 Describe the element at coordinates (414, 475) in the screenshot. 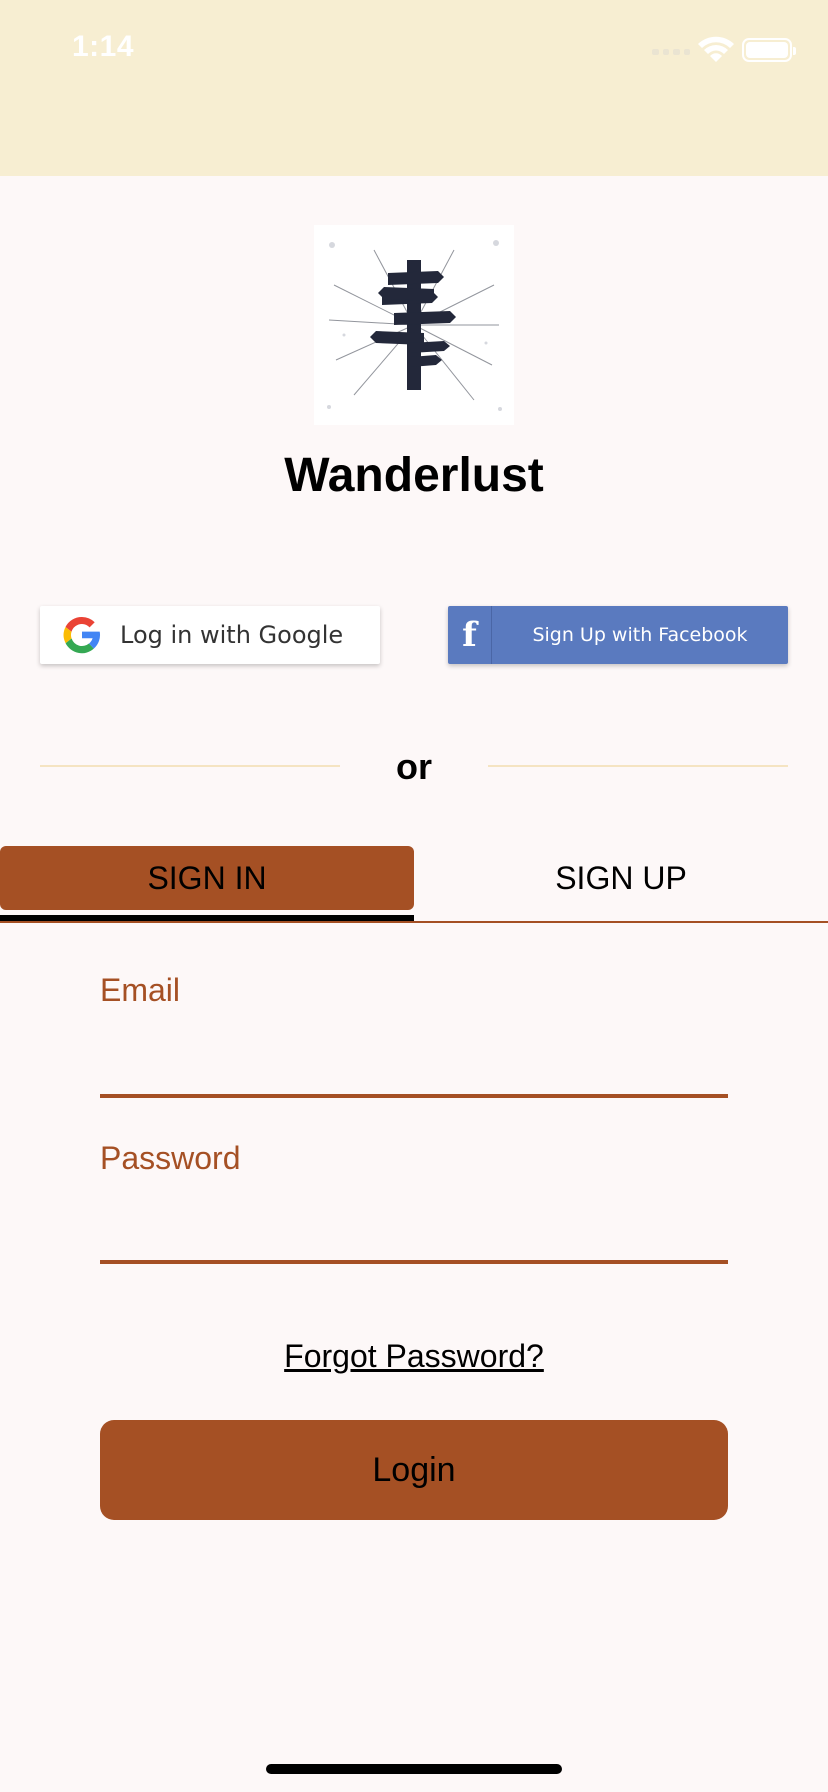

I see `app-title: Wanderlust` at that location.